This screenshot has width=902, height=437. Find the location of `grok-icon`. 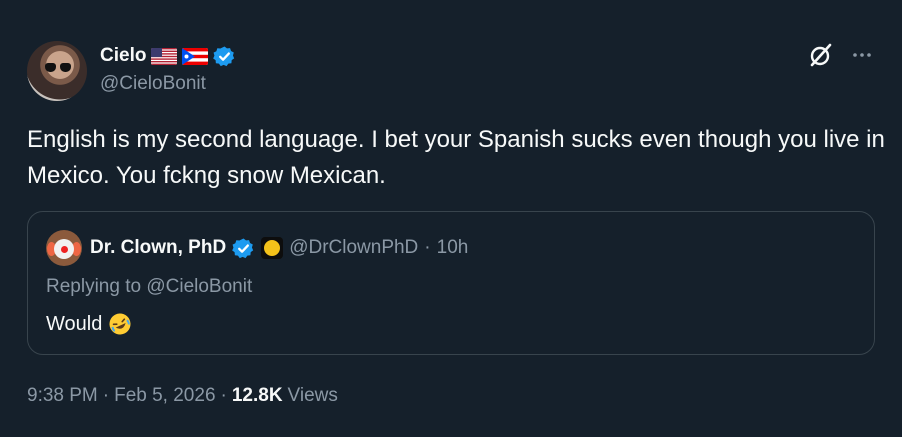

grok-icon is located at coordinates (821, 55).